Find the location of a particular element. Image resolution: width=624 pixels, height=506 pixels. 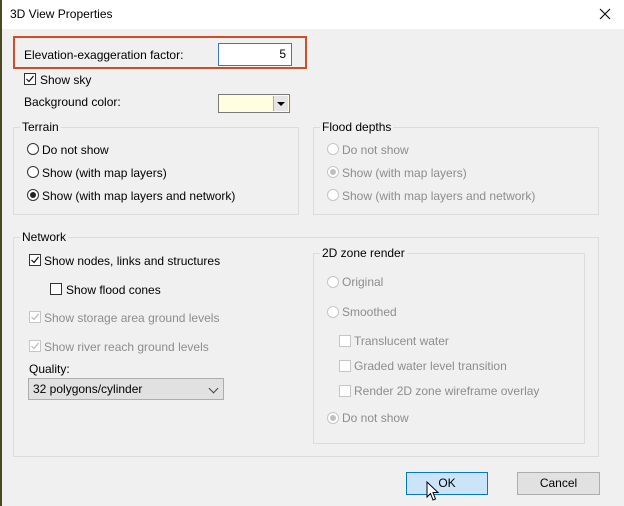

show-storage-label: Show storage area ground levels is located at coordinates (132, 318).